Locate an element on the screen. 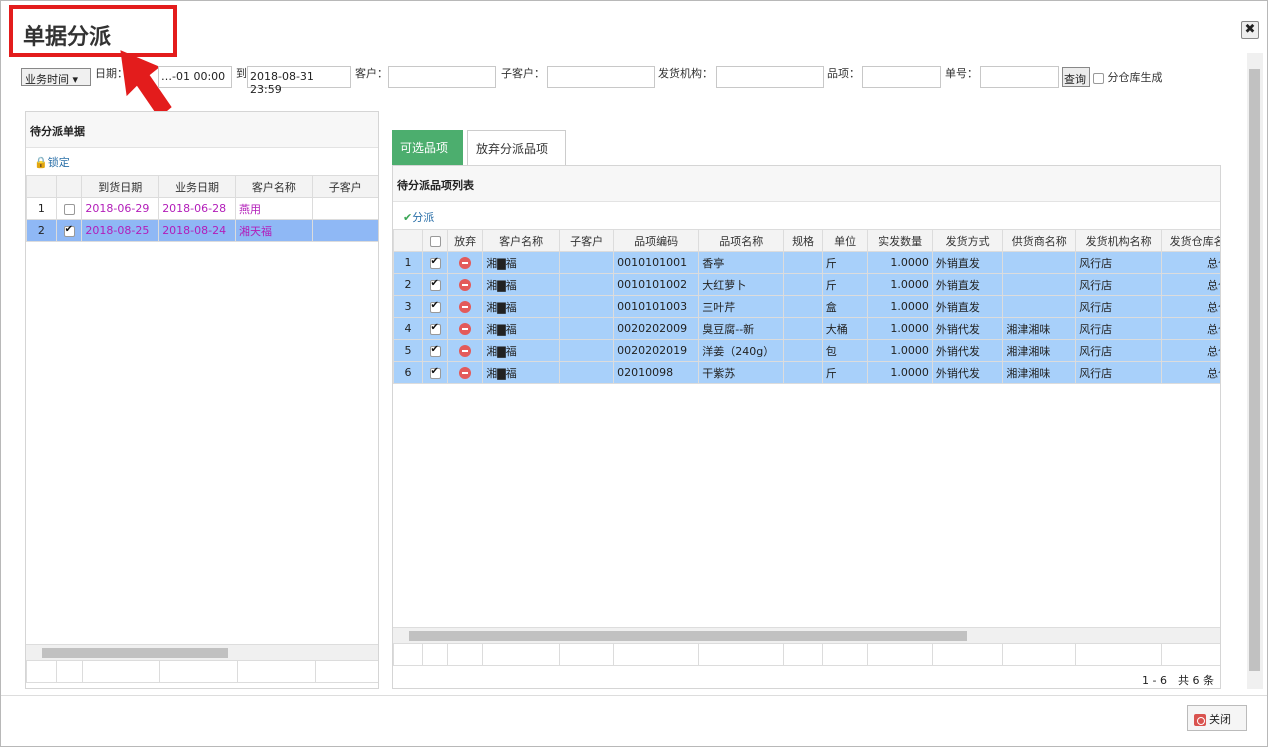 The height and width of the screenshot is (747, 1268). table-row: 2湘▇福0010101002大红萝卜斤1.0000外销直发风行店总仓 is located at coordinates (806, 284).